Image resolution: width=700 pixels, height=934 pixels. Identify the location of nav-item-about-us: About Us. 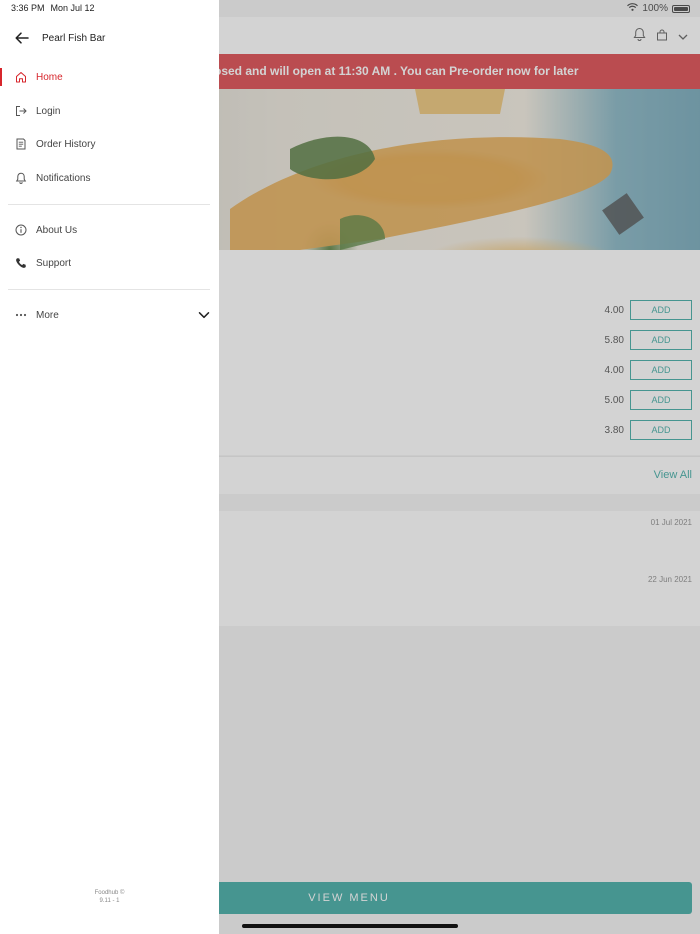
(109, 230).